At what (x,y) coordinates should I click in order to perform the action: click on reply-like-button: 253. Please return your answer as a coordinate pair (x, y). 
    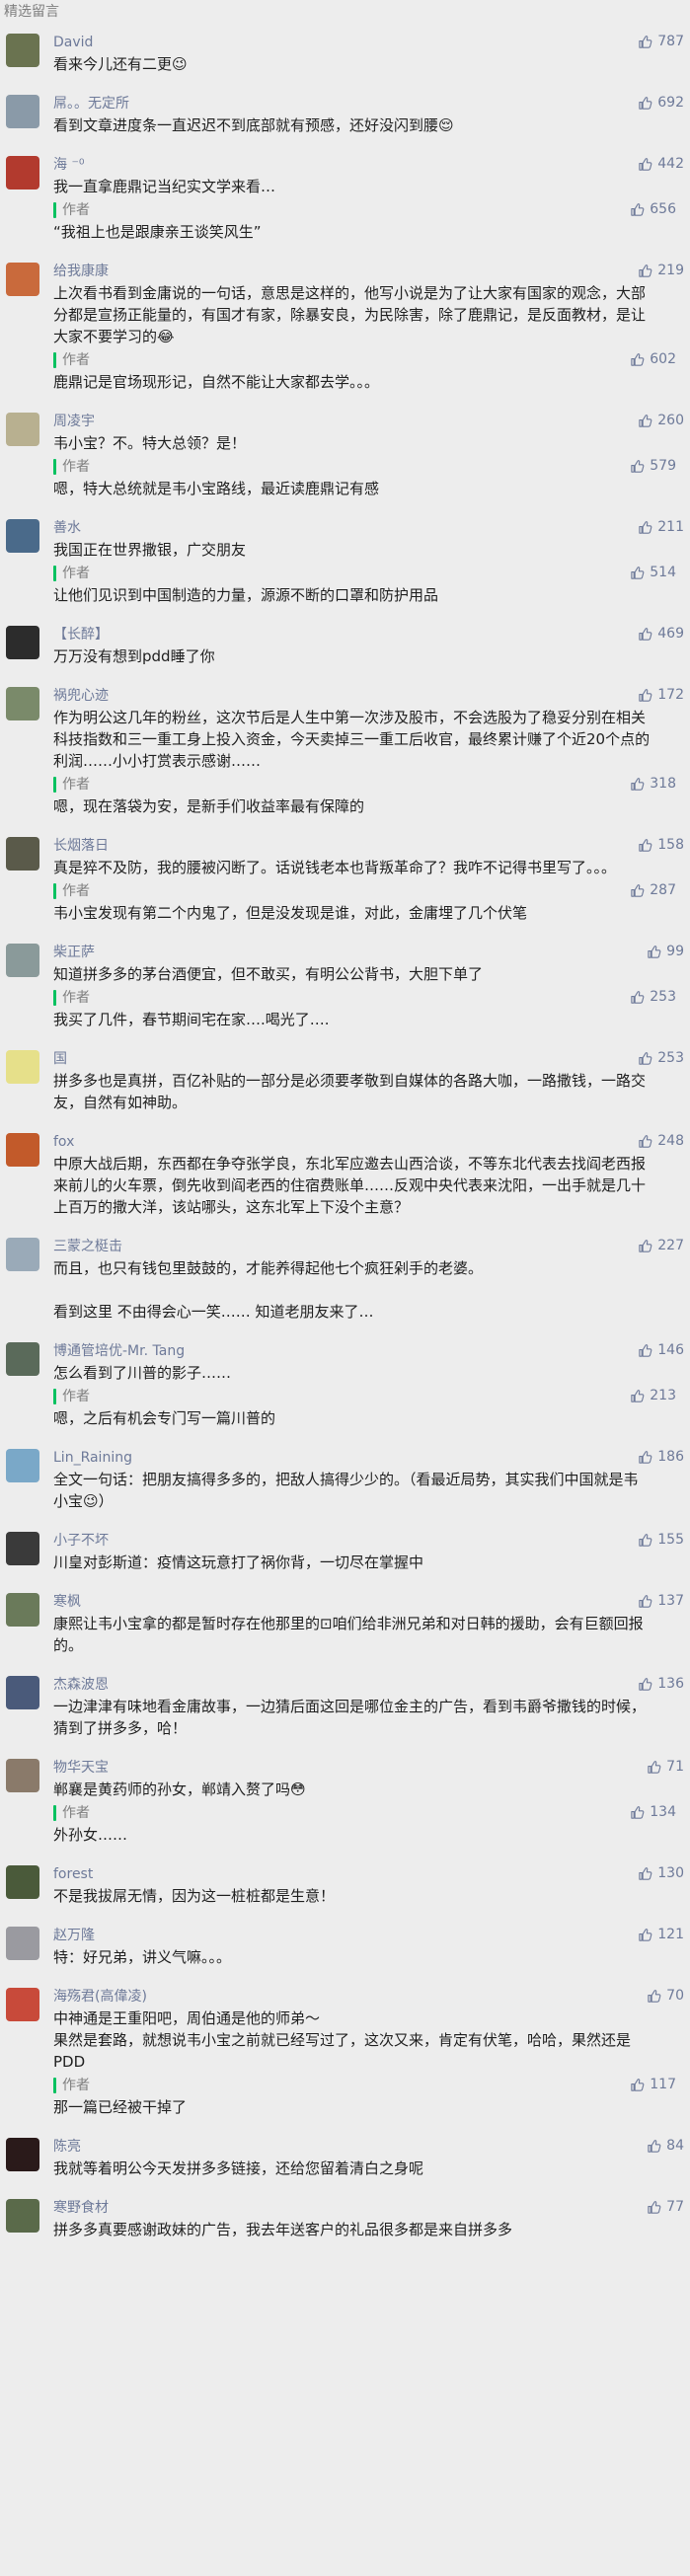
    Looking at the image, I should click on (653, 997).